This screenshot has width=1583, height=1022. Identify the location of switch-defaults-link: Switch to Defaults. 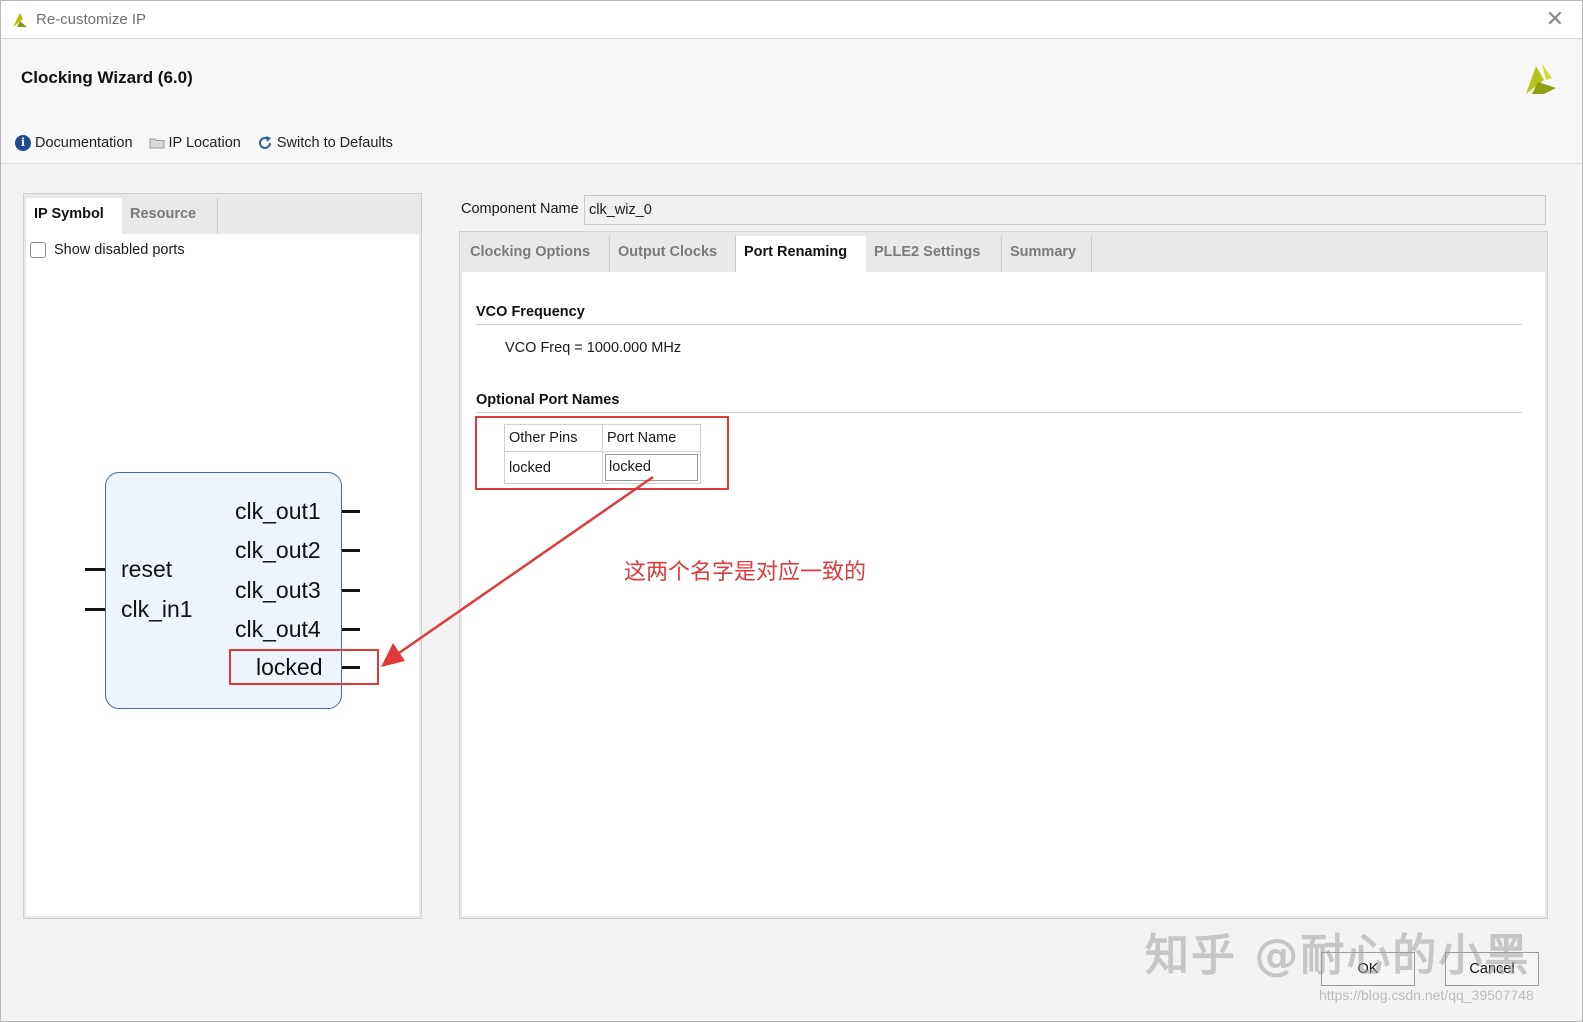
(325, 143).